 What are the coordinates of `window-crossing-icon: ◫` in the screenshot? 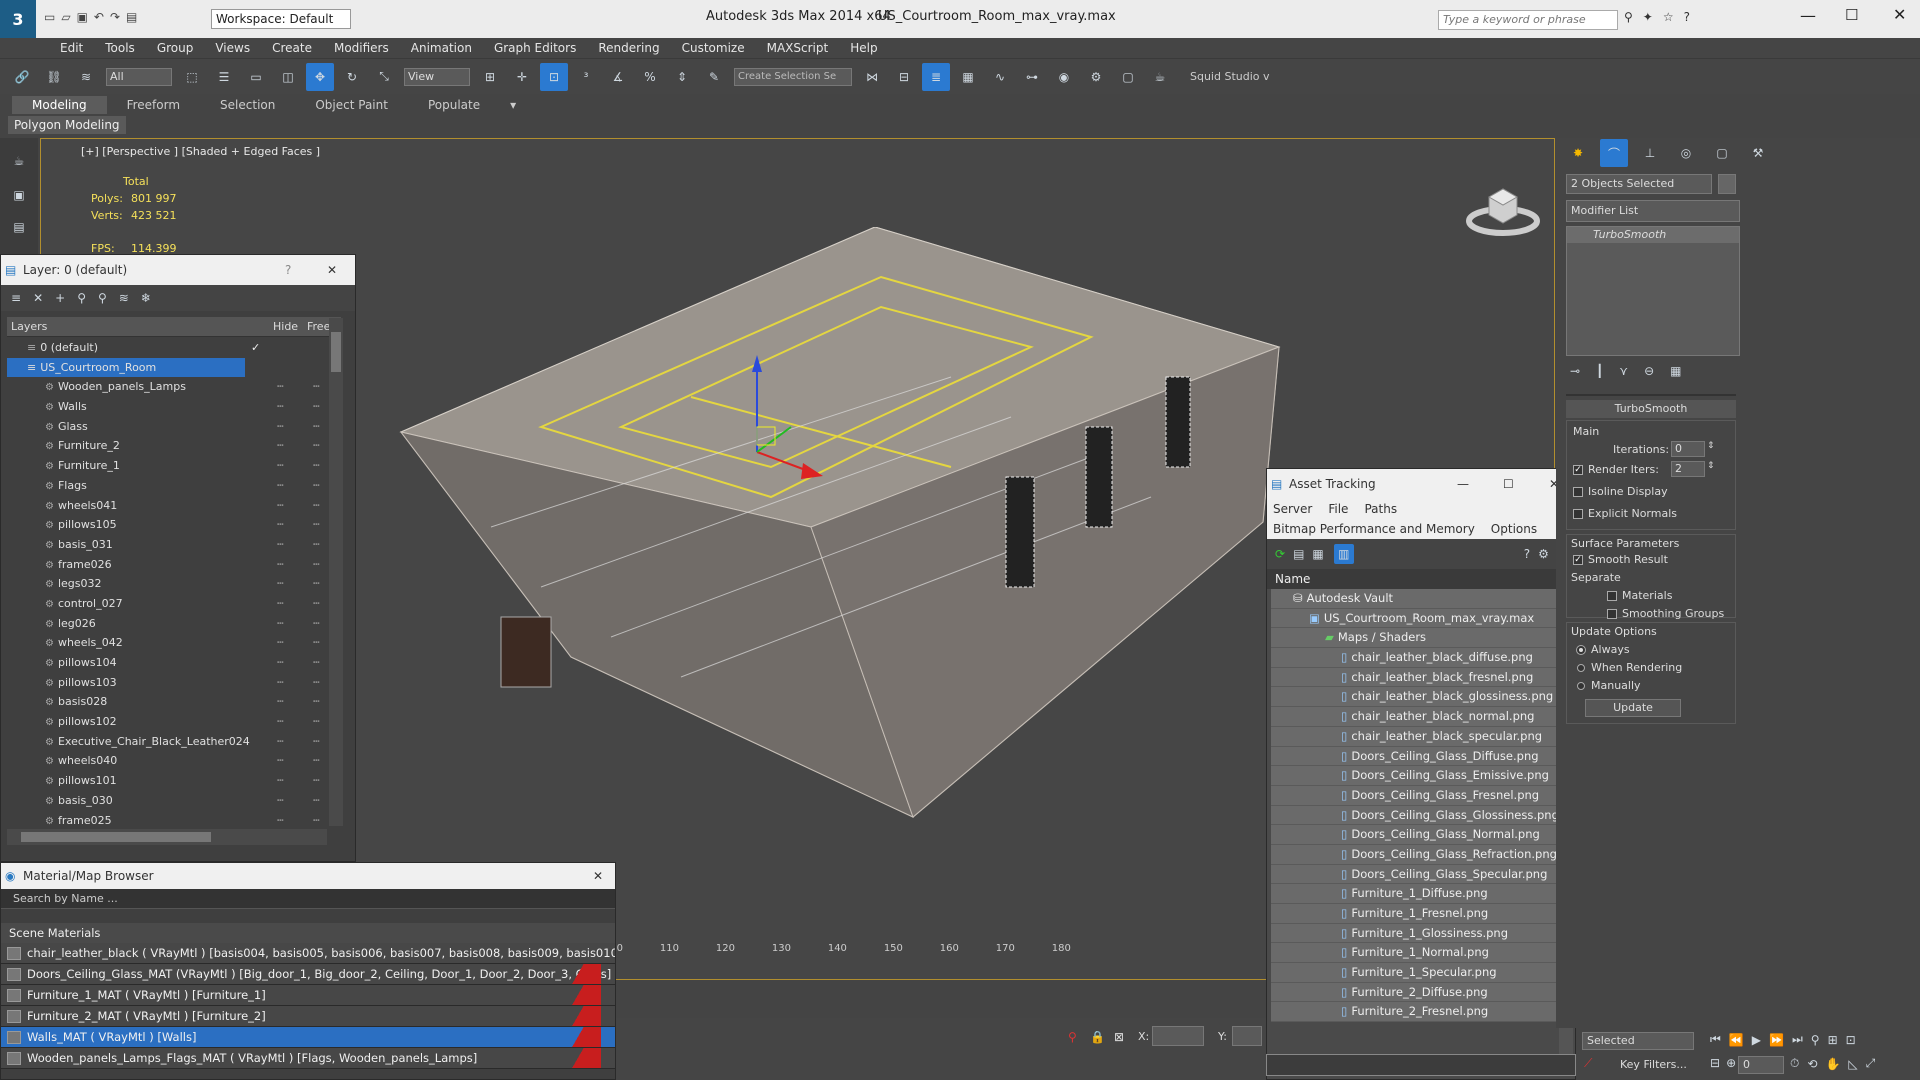 It's located at (288, 77).